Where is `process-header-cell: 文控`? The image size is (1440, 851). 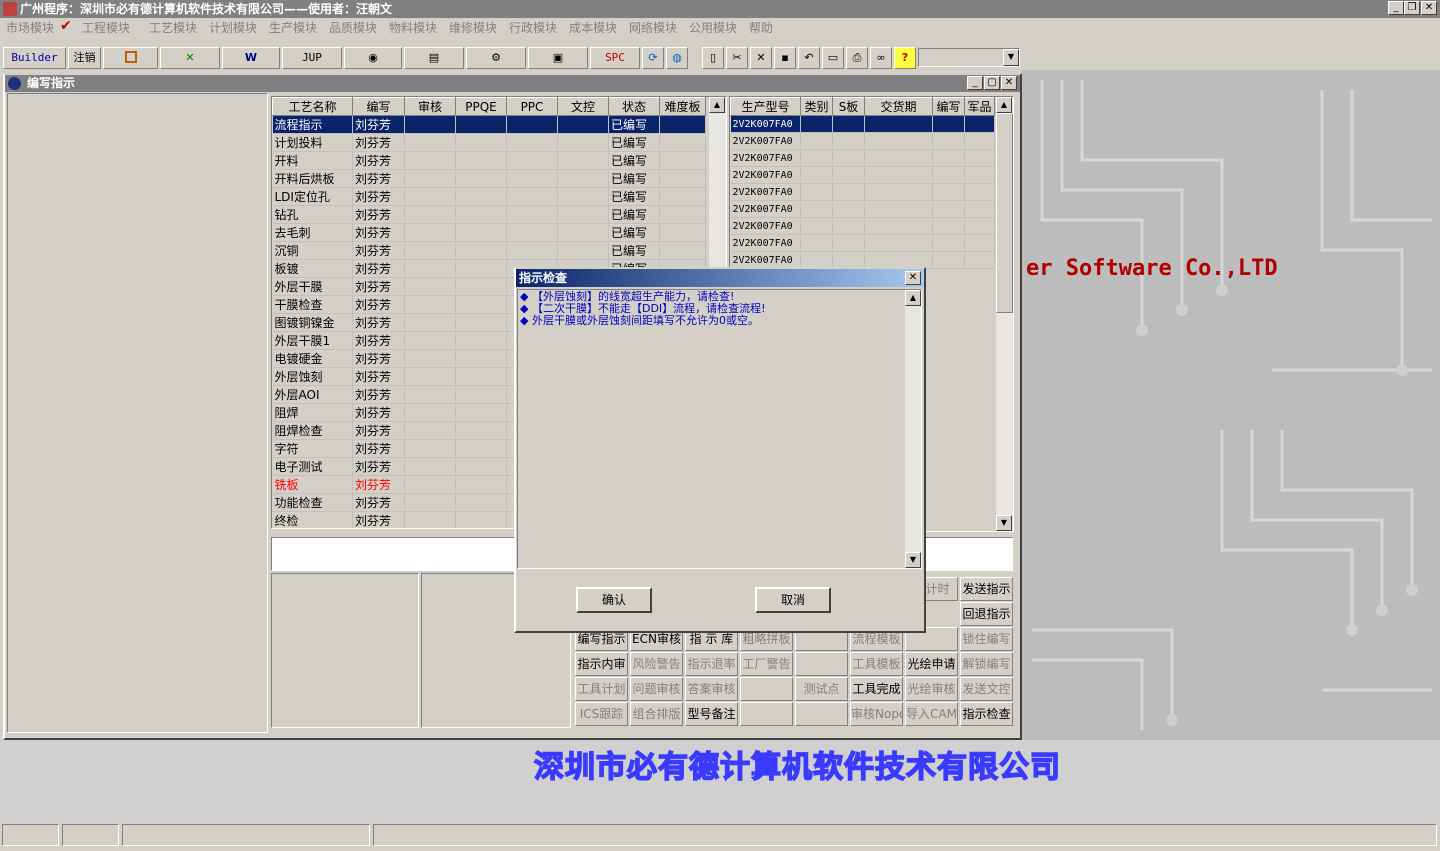 process-header-cell: 文控 is located at coordinates (583, 106).